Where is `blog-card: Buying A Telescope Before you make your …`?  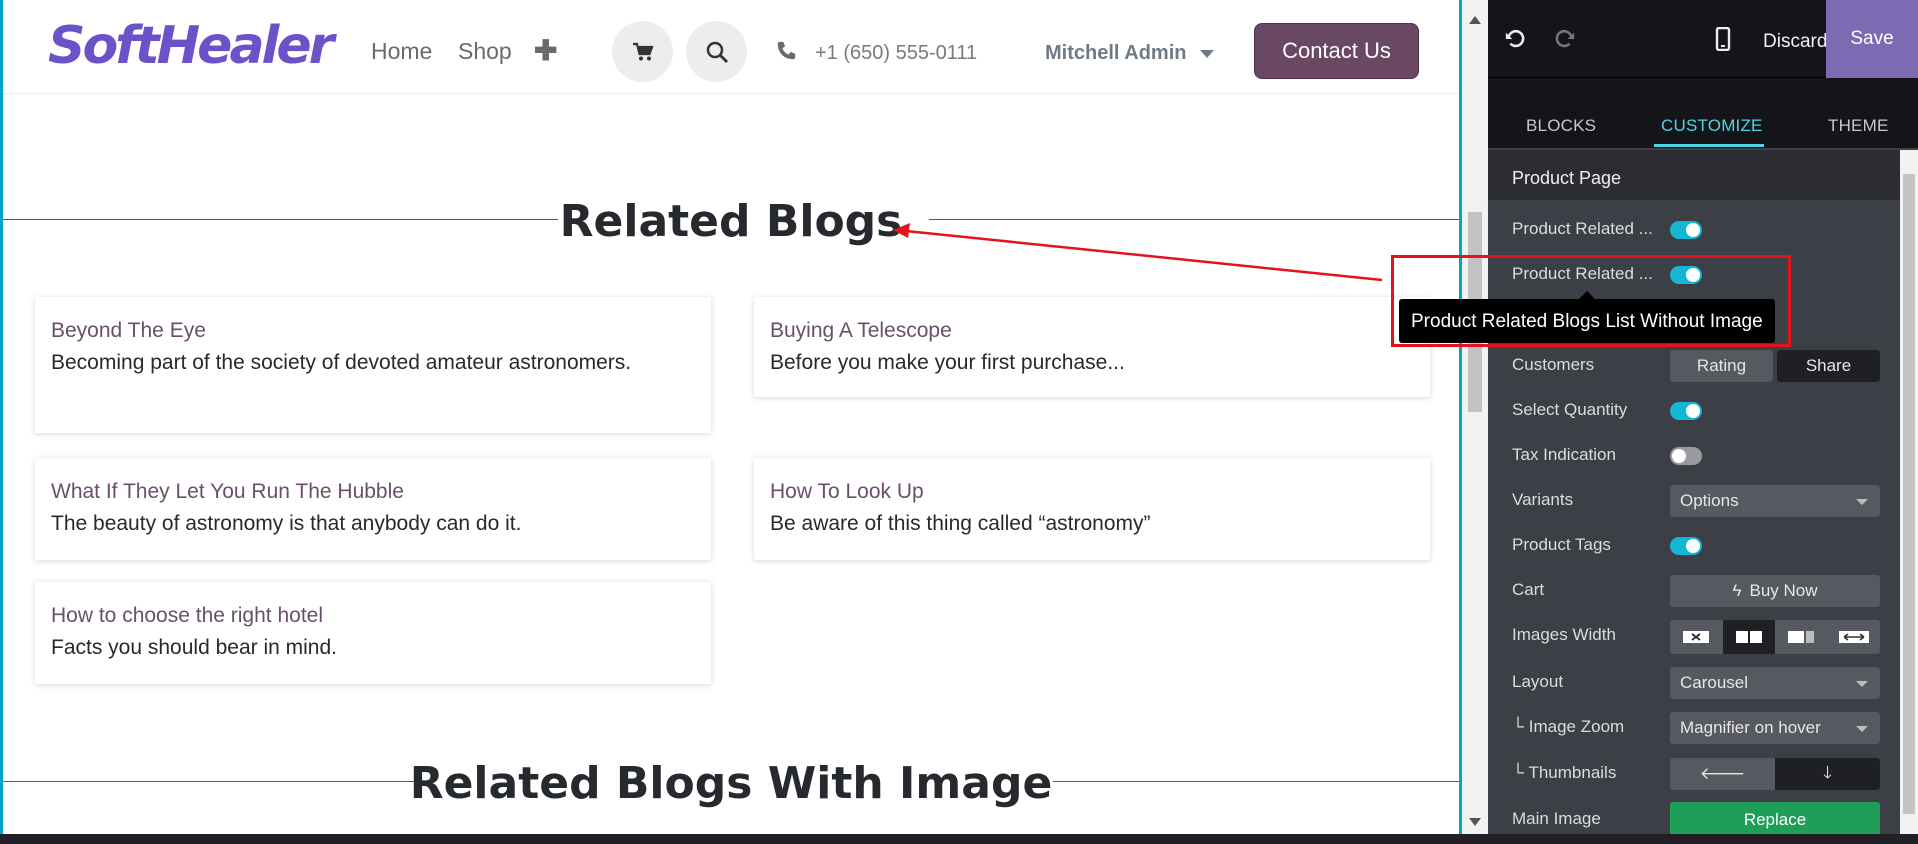
blog-card: Buying A Telescope Before you make your … is located at coordinates (1092, 347).